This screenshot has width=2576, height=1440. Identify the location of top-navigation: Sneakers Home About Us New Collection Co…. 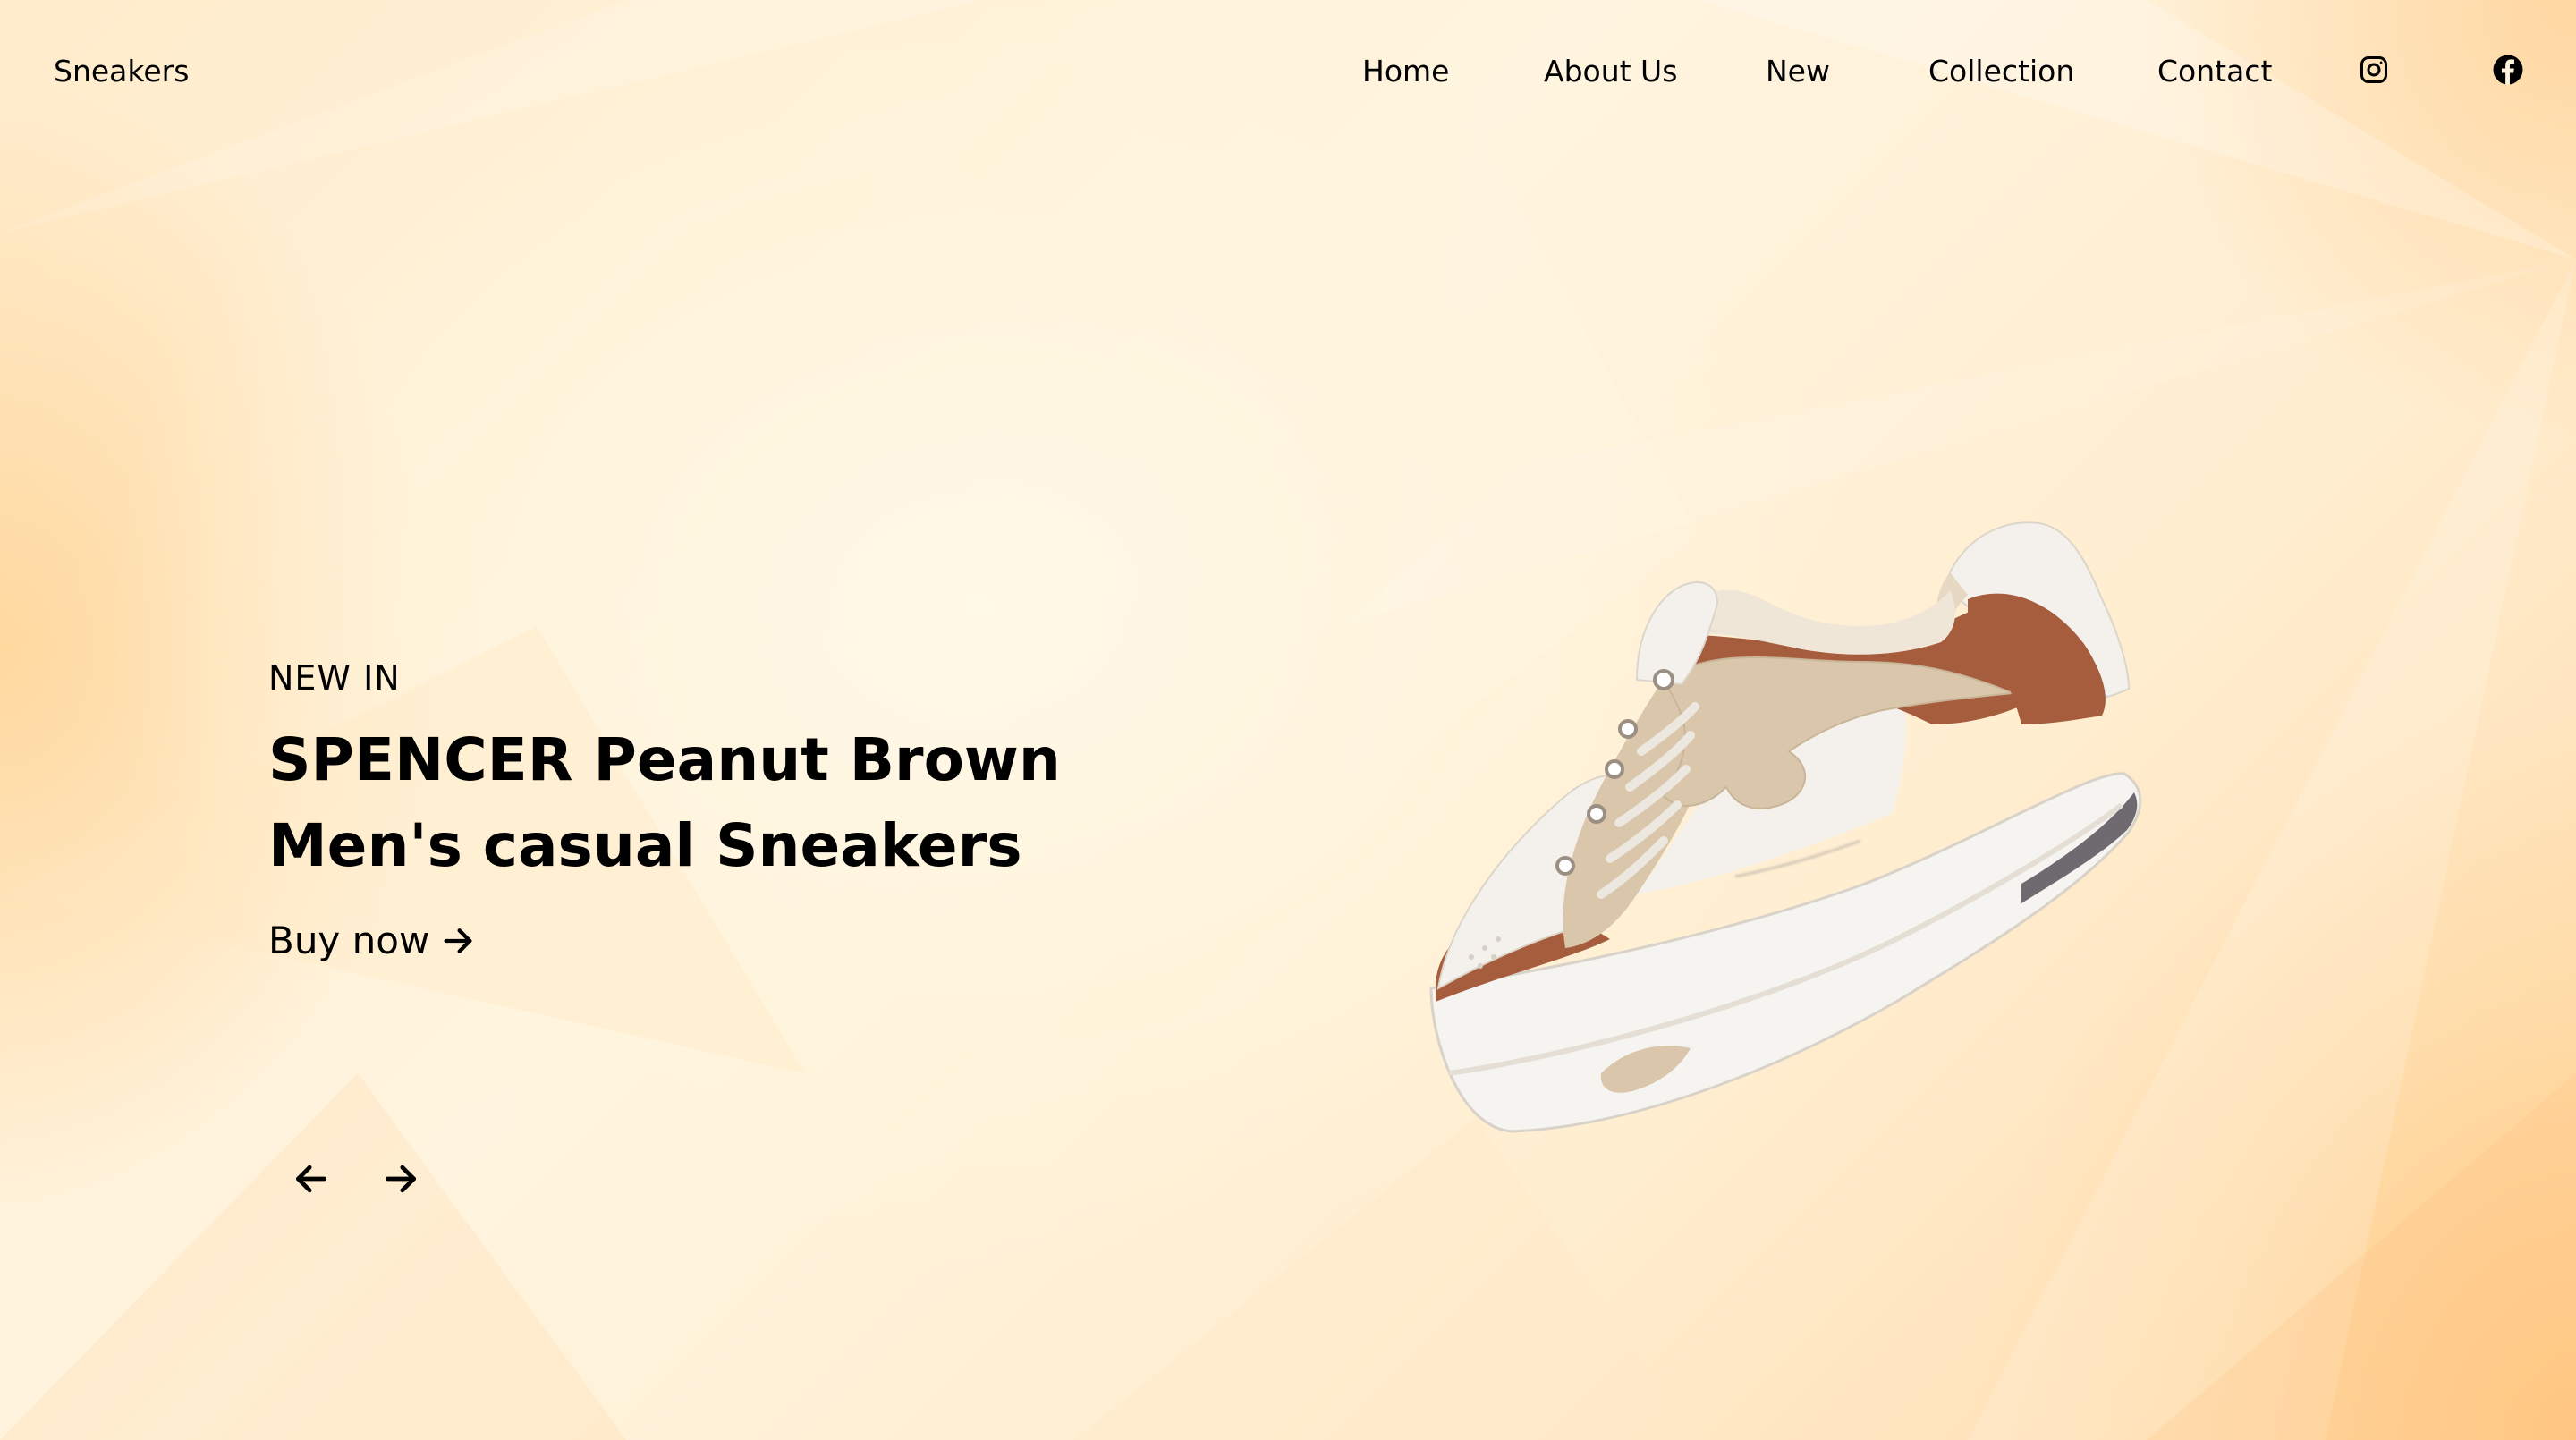
(1288, 72).